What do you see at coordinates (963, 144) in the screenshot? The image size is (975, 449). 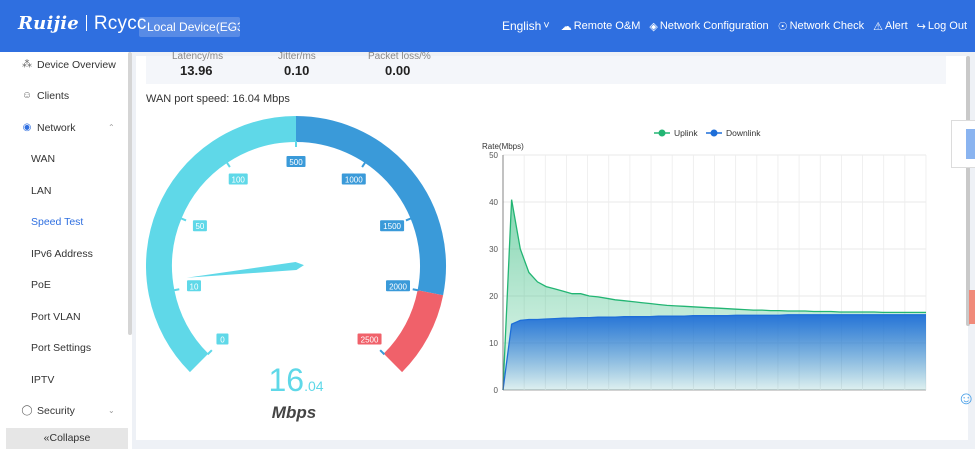 I see `side-widget` at bounding box center [963, 144].